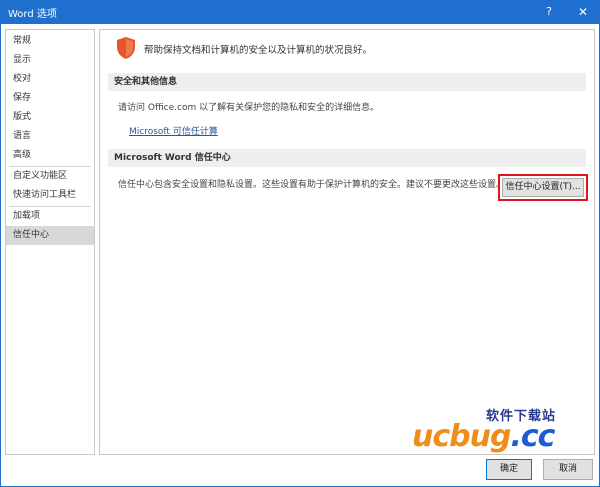  What do you see at coordinates (50, 195) in the screenshot?
I see `sidebar-item-quick-access-toolbar: 快速访问工具栏` at bounding box center [50, 195].